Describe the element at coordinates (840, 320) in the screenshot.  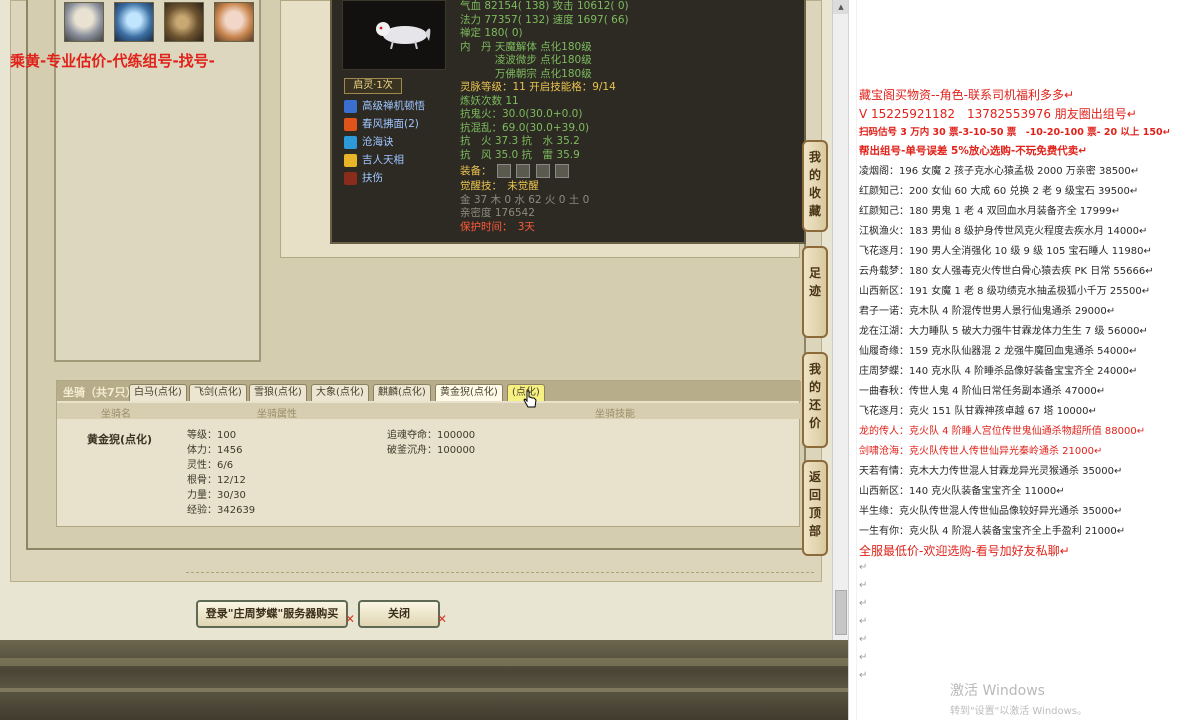
I see `page-scrollbar: ▲` at that location.